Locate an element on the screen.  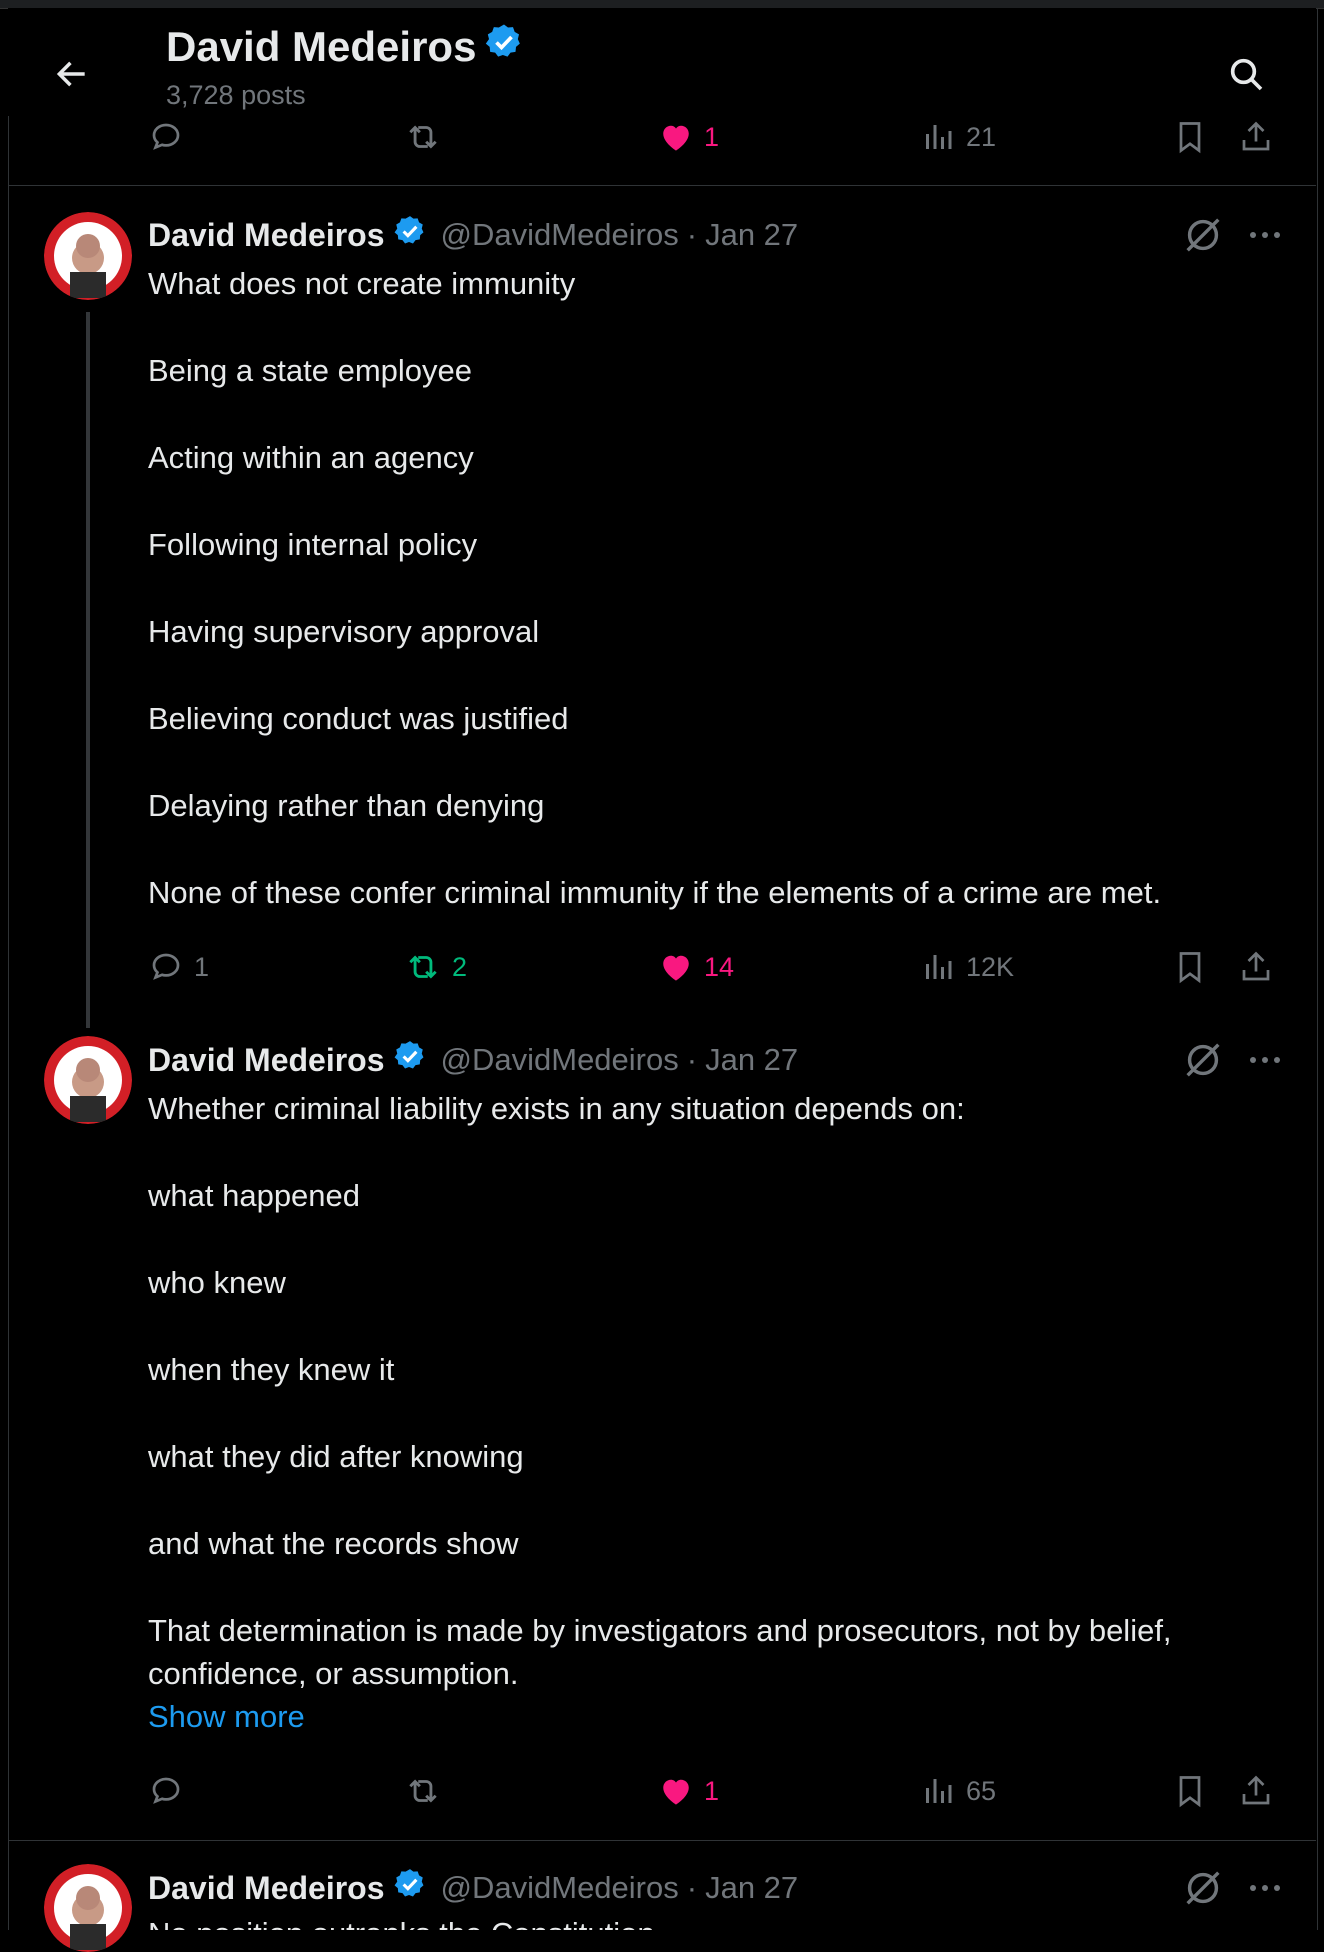
profile-header: David Medeiros 3,728 posts is located at coordinates (662, 62).